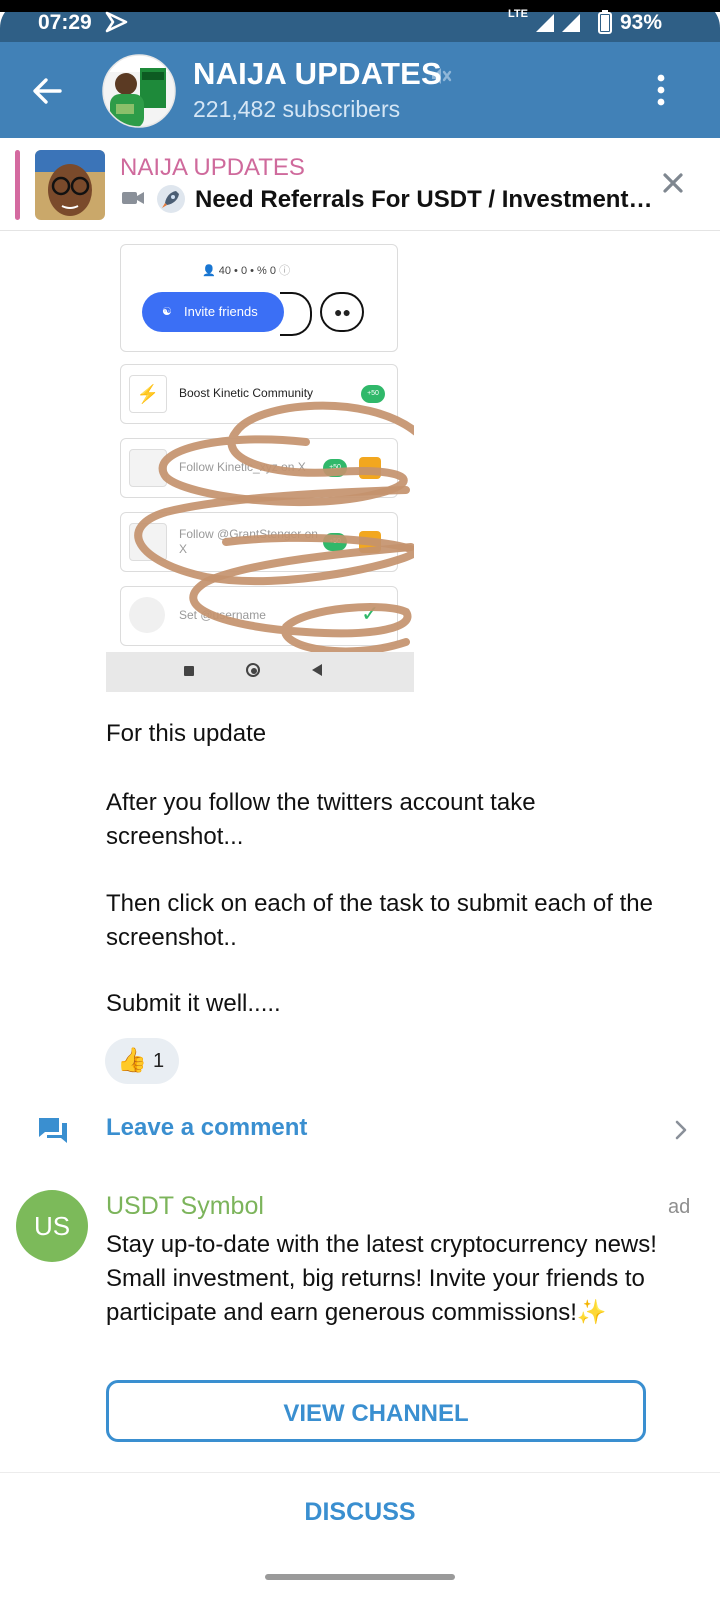 Image resolution: width=720 pixels, height=1600 pixels. What do you see at coordinates (317, 74) in the screenshot?
I see `channel-title: NAIJA UPDATES` at bounding box center [317, 74].